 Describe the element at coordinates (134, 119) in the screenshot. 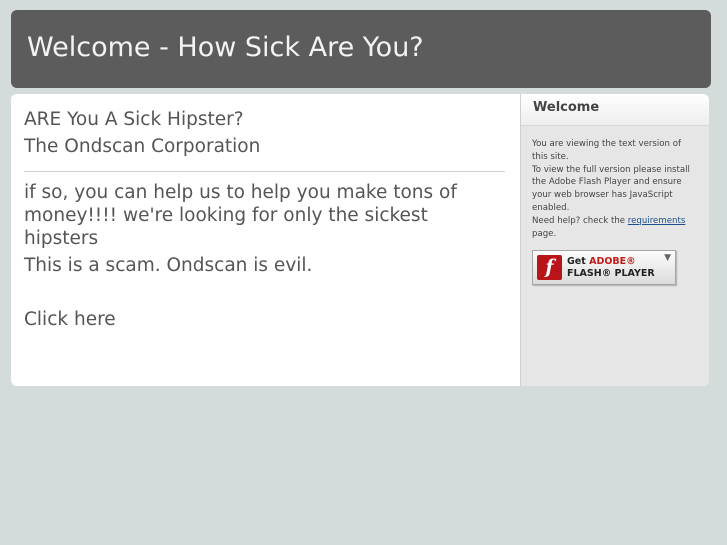

I see `heading-question: ARE You A Sick Hipster?` at that location.